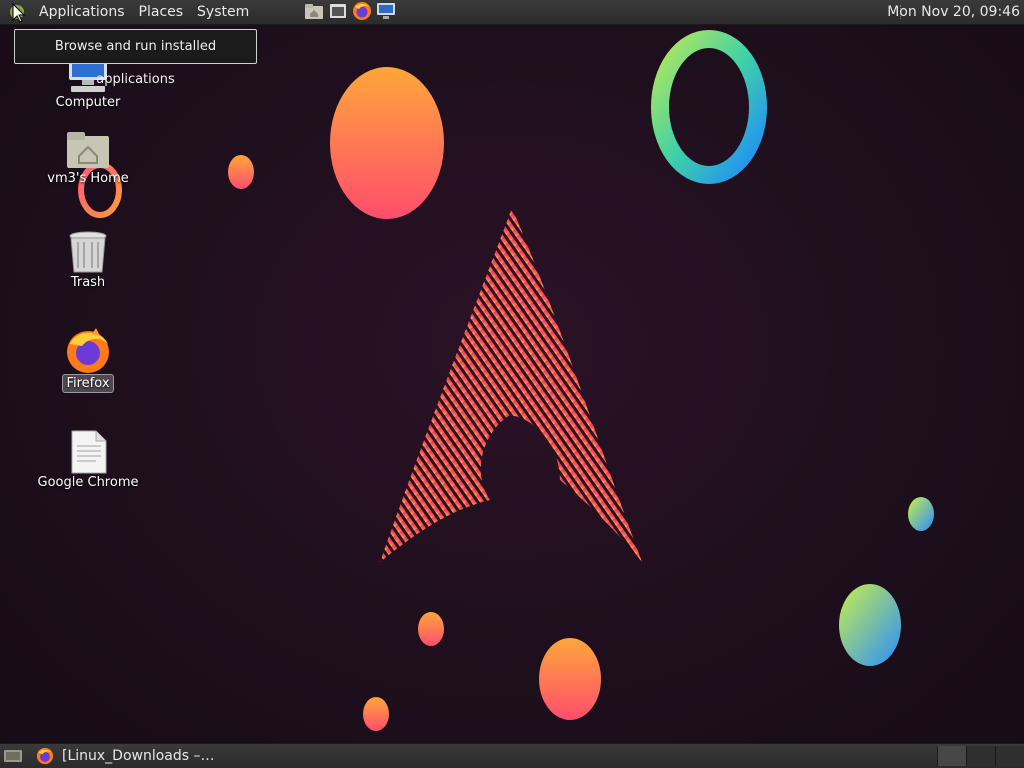 The height and width of the screenshot is (768, 1024). I want to click on menu-places: Places, so click(161, 12).